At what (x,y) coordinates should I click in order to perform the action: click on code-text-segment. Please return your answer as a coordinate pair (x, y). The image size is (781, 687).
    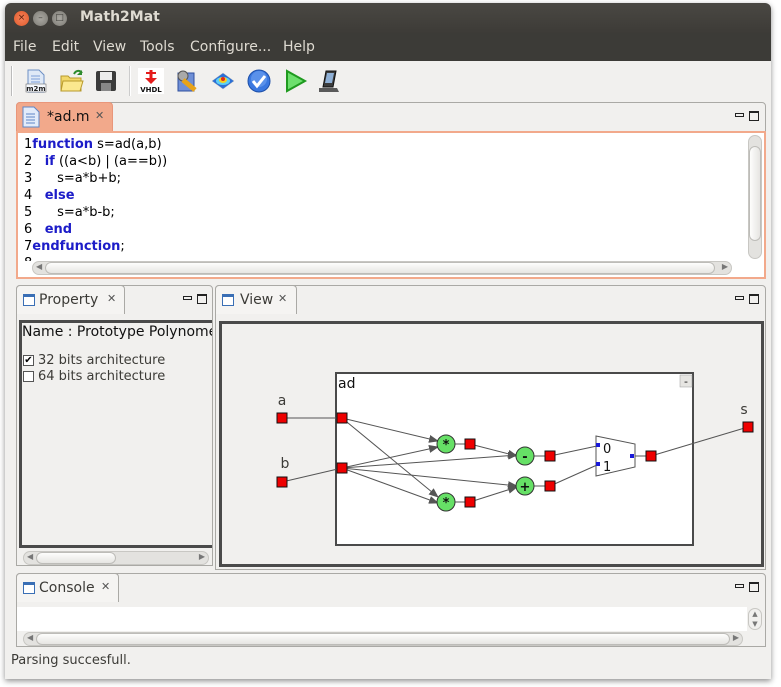
    Looking at the image, I should click on (40, 229).